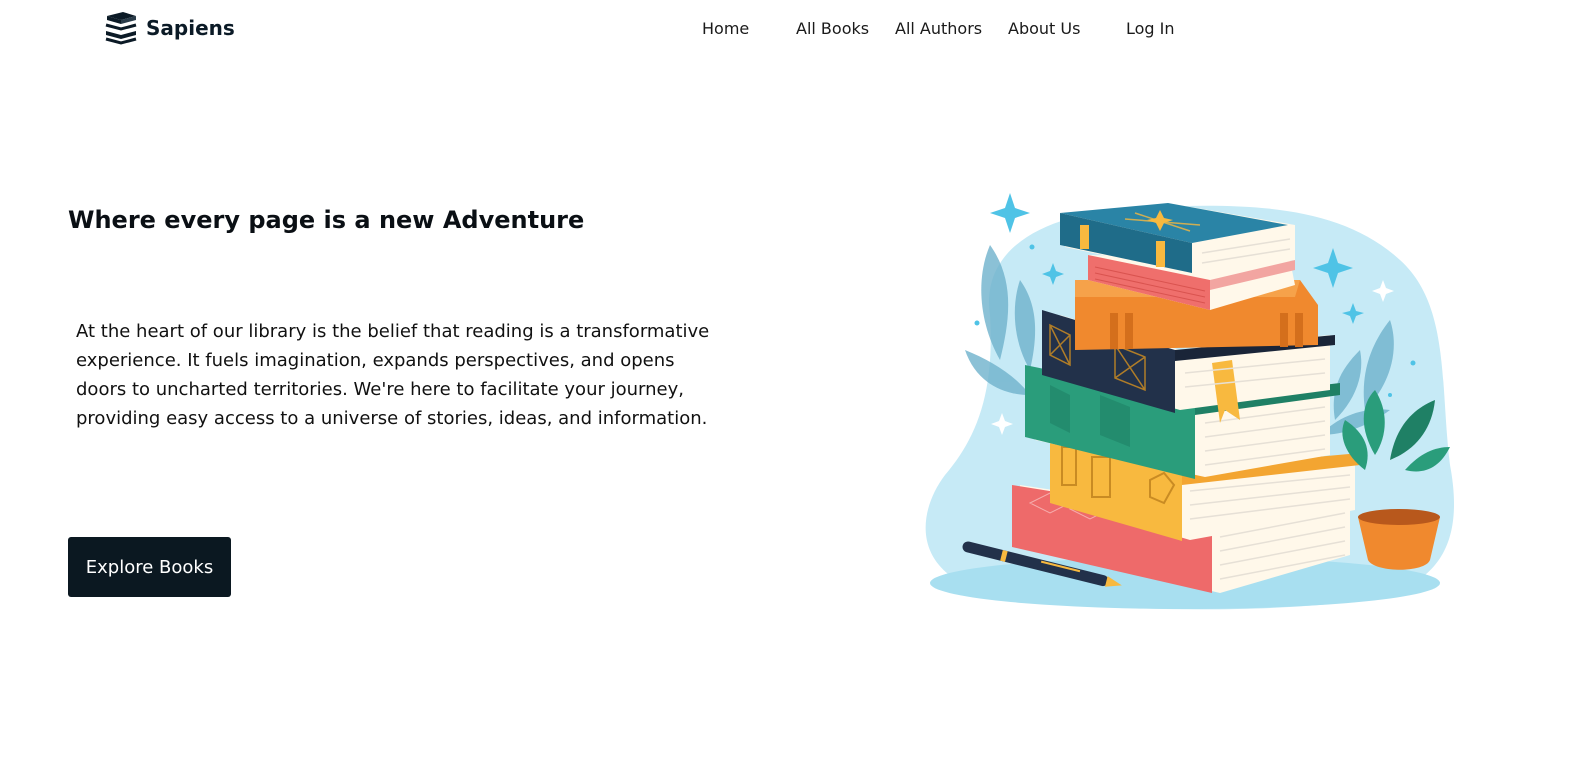  Describe the element at coordinates (1150, 28) in the screenshot. I see `nav-log-in: Log In` at that location.